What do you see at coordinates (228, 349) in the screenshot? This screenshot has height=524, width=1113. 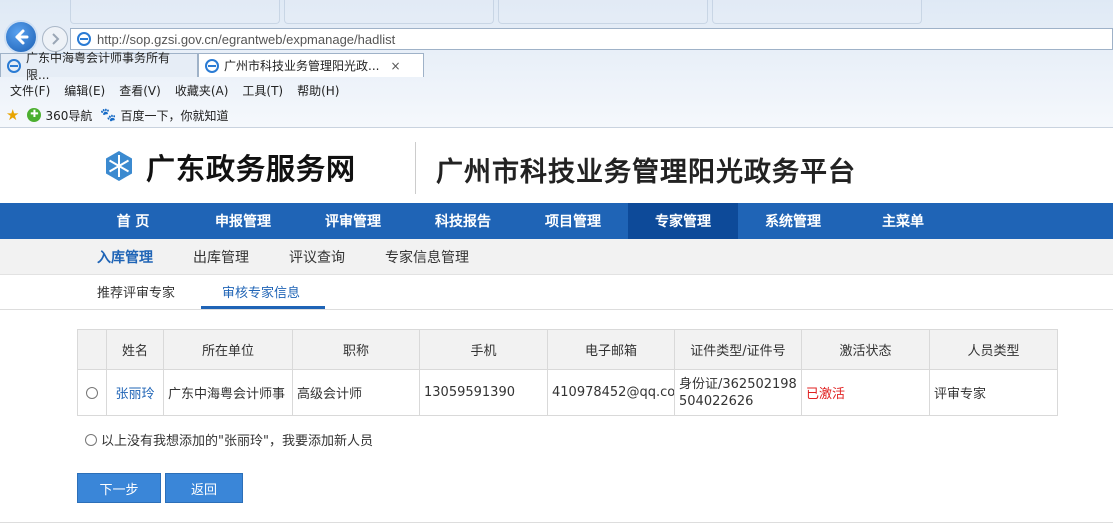 I see `col-unit: 所在单位` at bounding box center [228, 349].